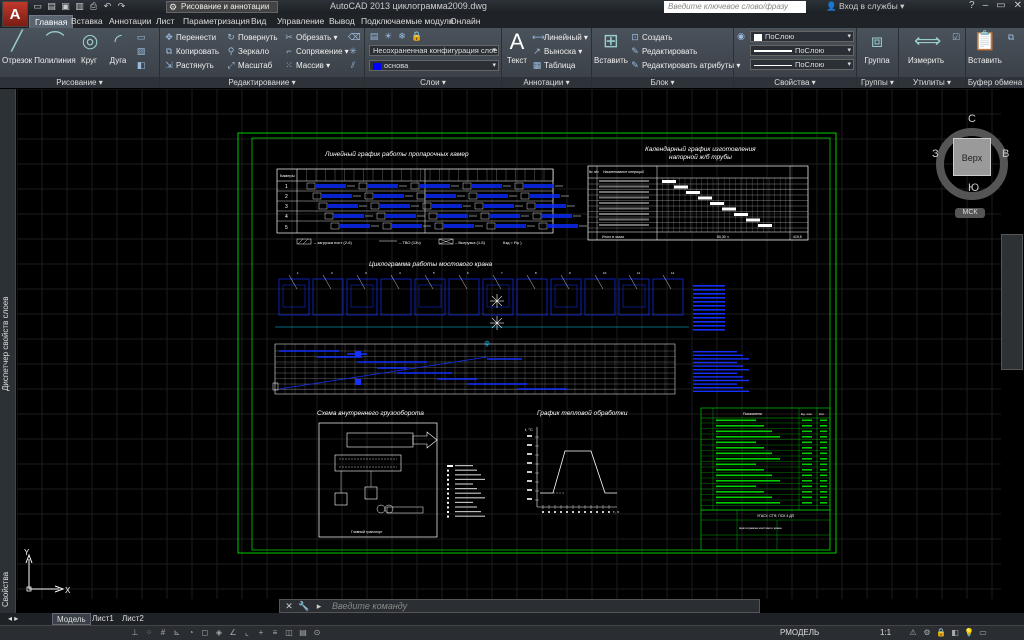  I want to click on clean-screen-icon: ▭, so click(983, 633).